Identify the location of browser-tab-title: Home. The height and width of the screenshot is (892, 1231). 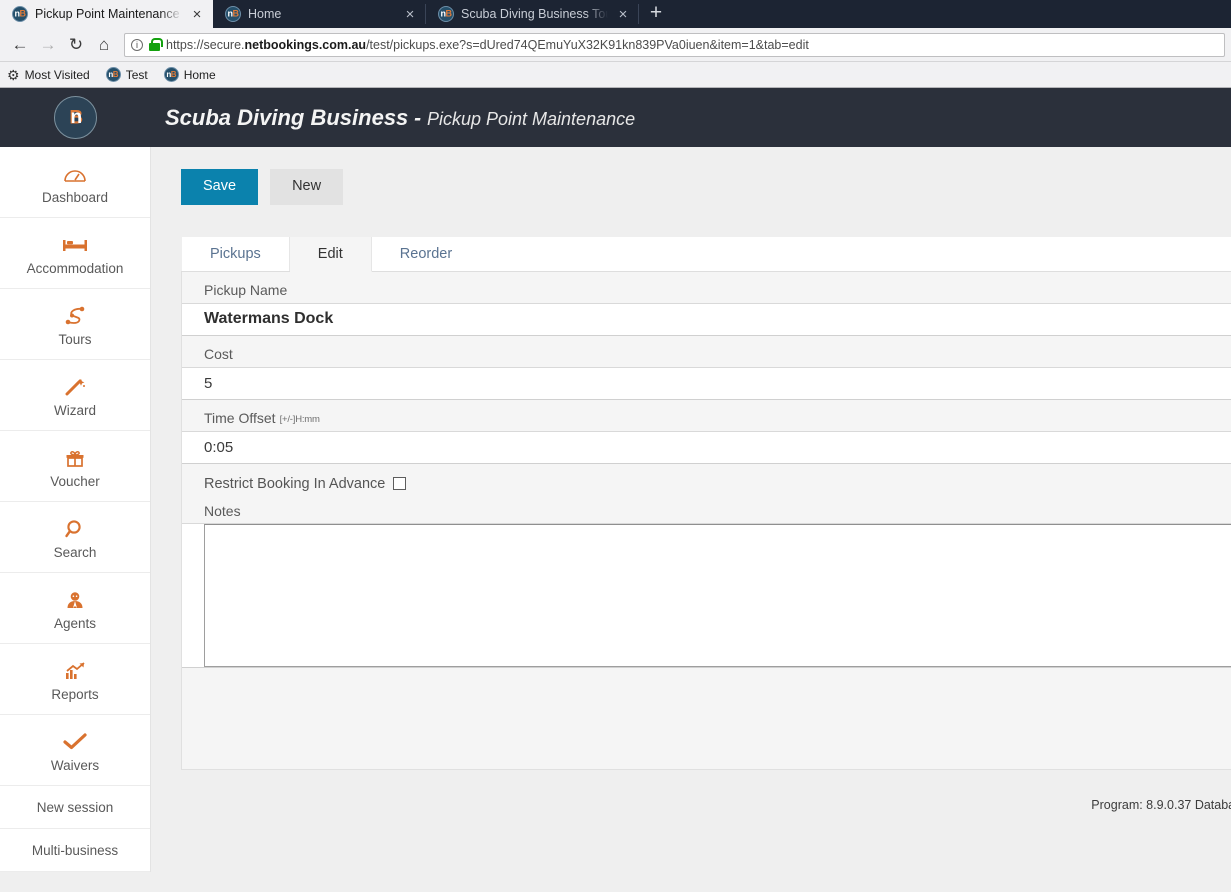
(265, 14).